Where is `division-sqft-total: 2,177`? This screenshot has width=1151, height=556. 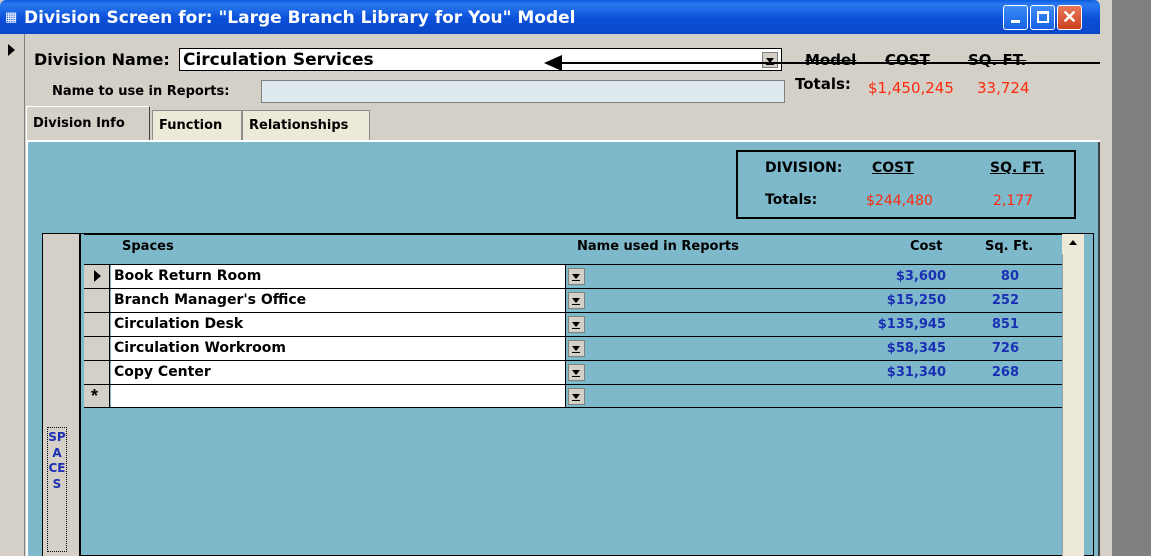 division-sqft-total: 2,177 is located at coordinates (1013, 201).